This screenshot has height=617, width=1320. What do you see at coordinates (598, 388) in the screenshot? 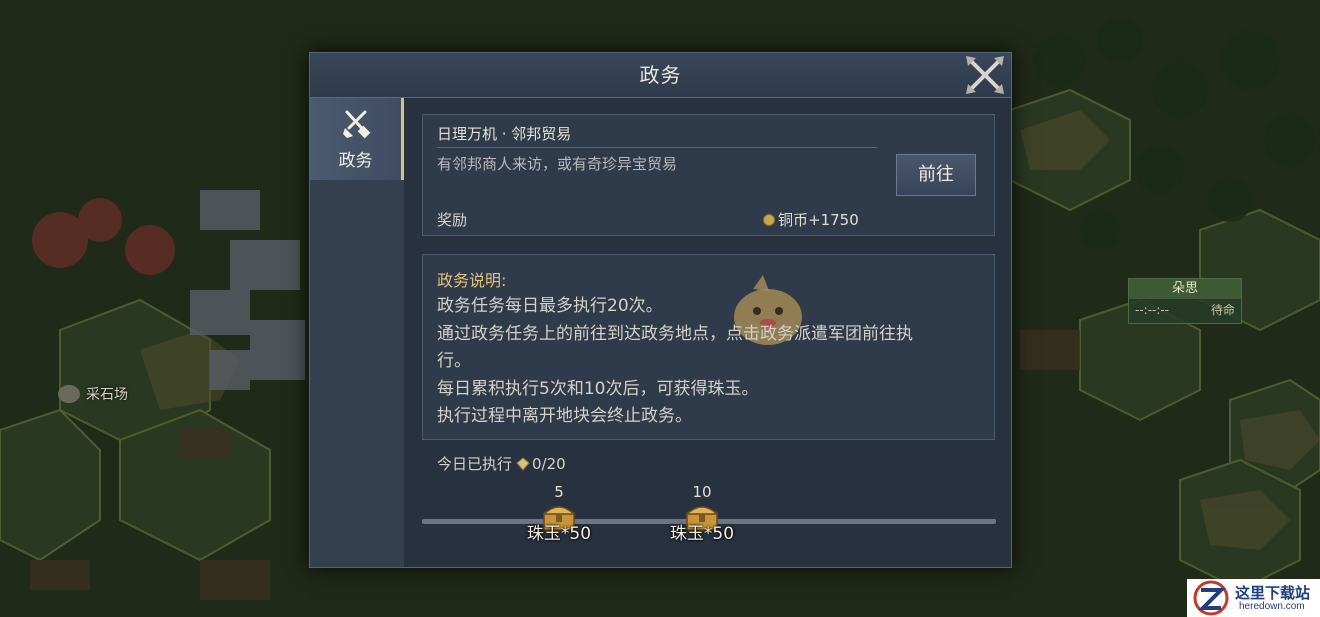
I see `explanation-line: 每日累积执行5次和10次后，可获得珠玉。` at bounding box center [598, 388].